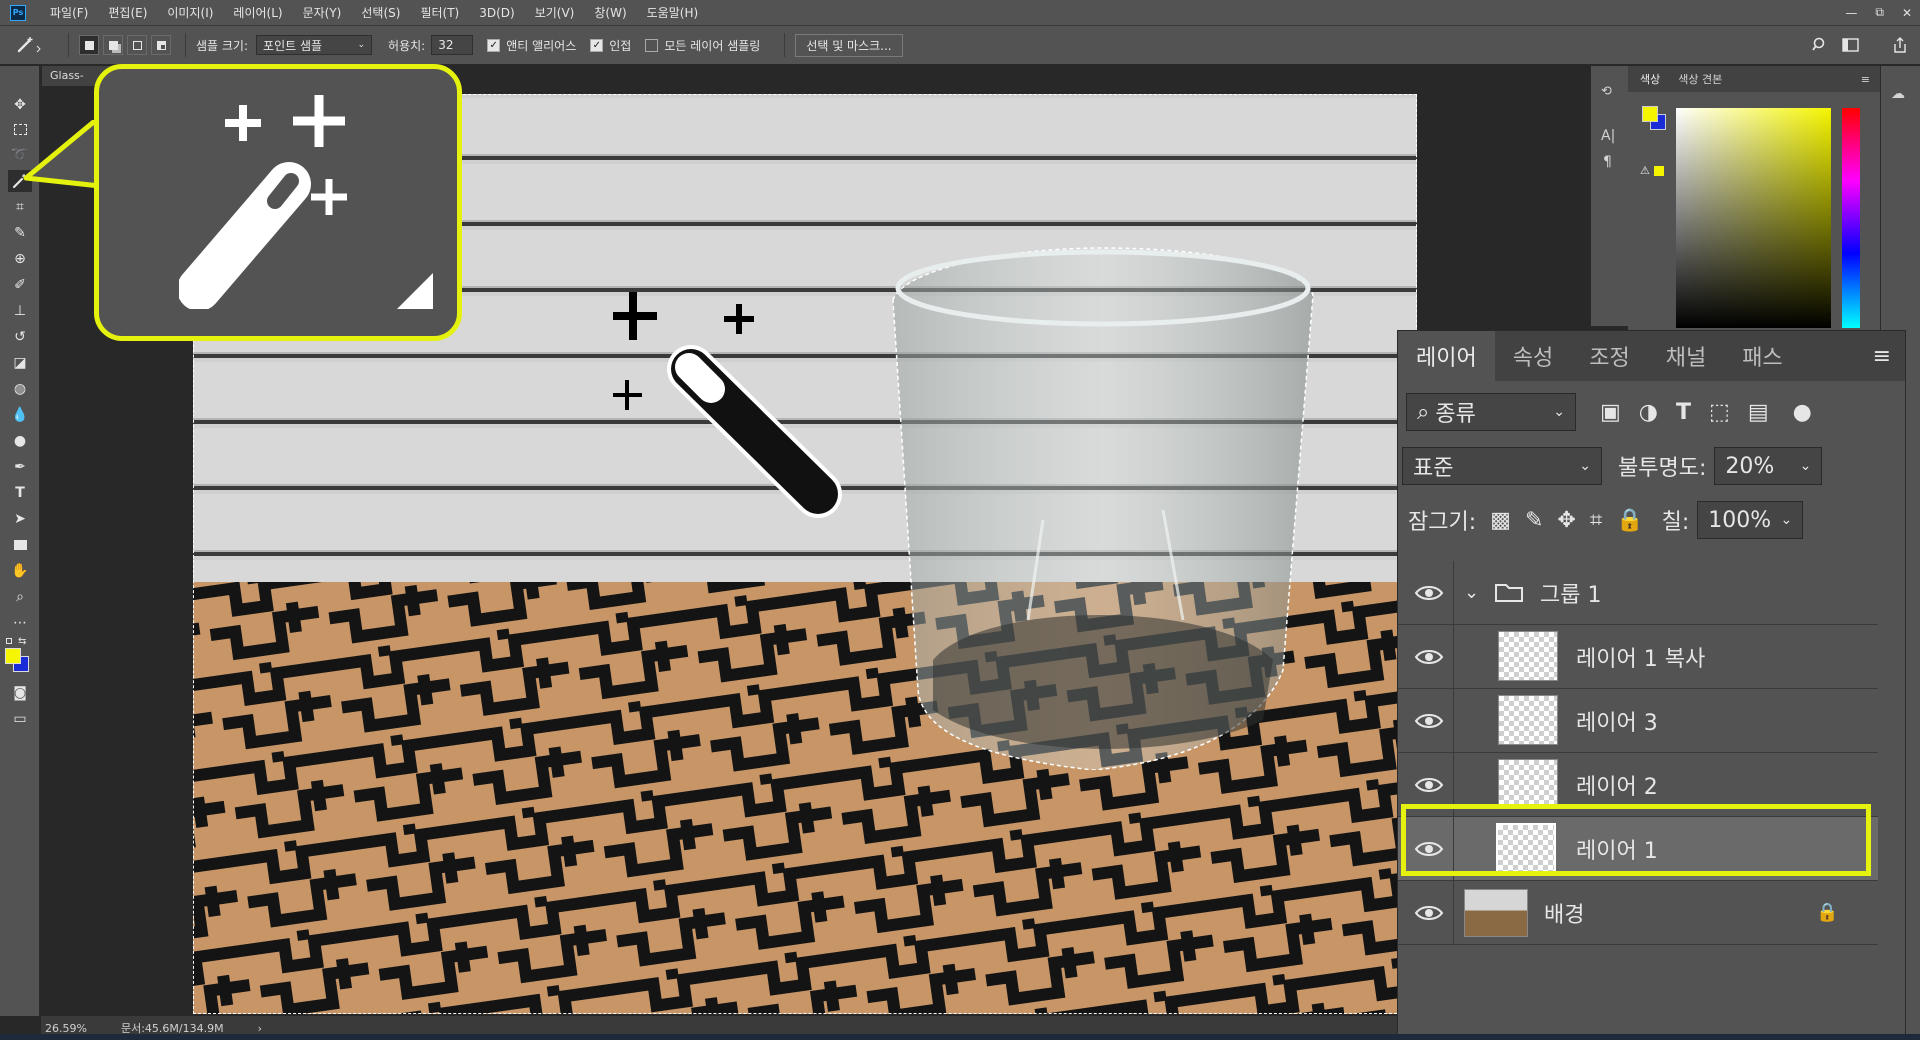 Image resolution: width=1920 pixels, height=1040 pixels. Describe the element at coordinates (597, 45) in the screenshot. I see `contiguous-checkbox: ✓` at that location.